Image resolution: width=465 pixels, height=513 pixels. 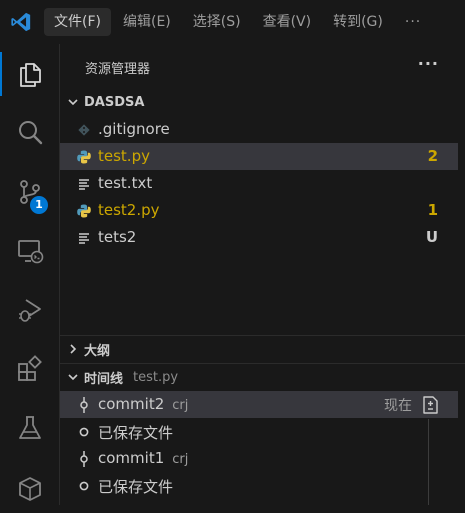 What do you see at coordinates (262, 377) in the screenshot?
I see `timeline-header: 时间线 test.py` at bounding box center [262, 377].